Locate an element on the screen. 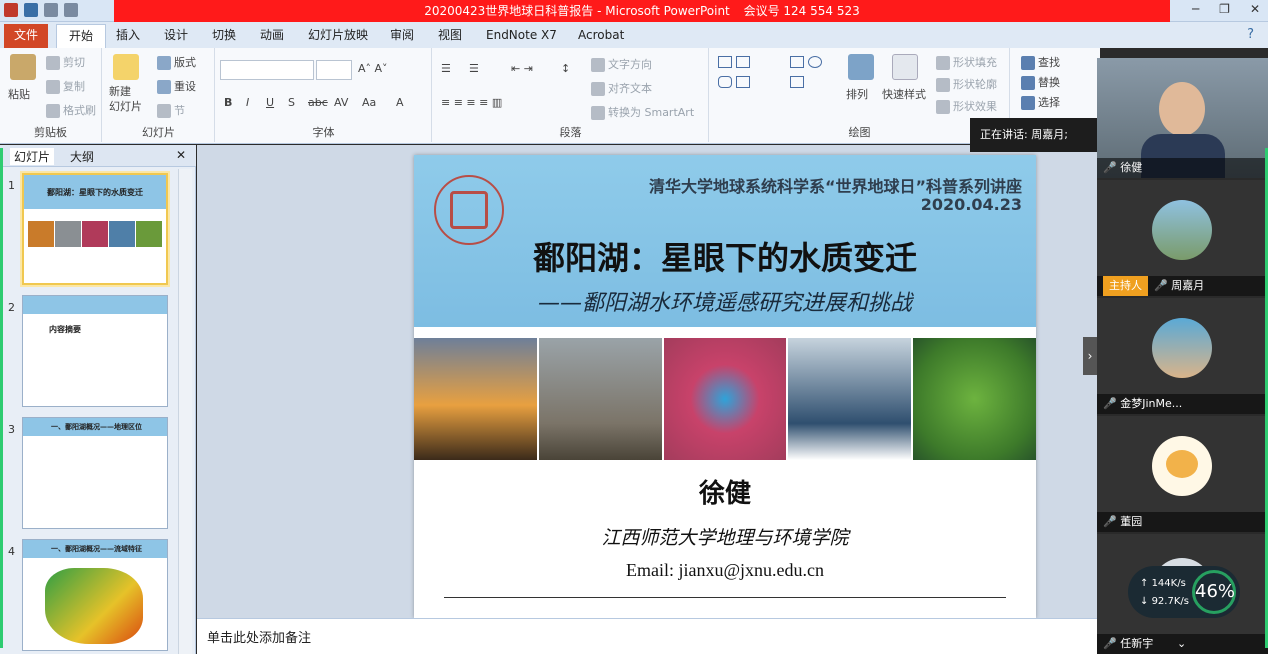 This screenshot has height=654, width=1268. align-text-button: 对齐文本 is located at coordinates (621, 88).